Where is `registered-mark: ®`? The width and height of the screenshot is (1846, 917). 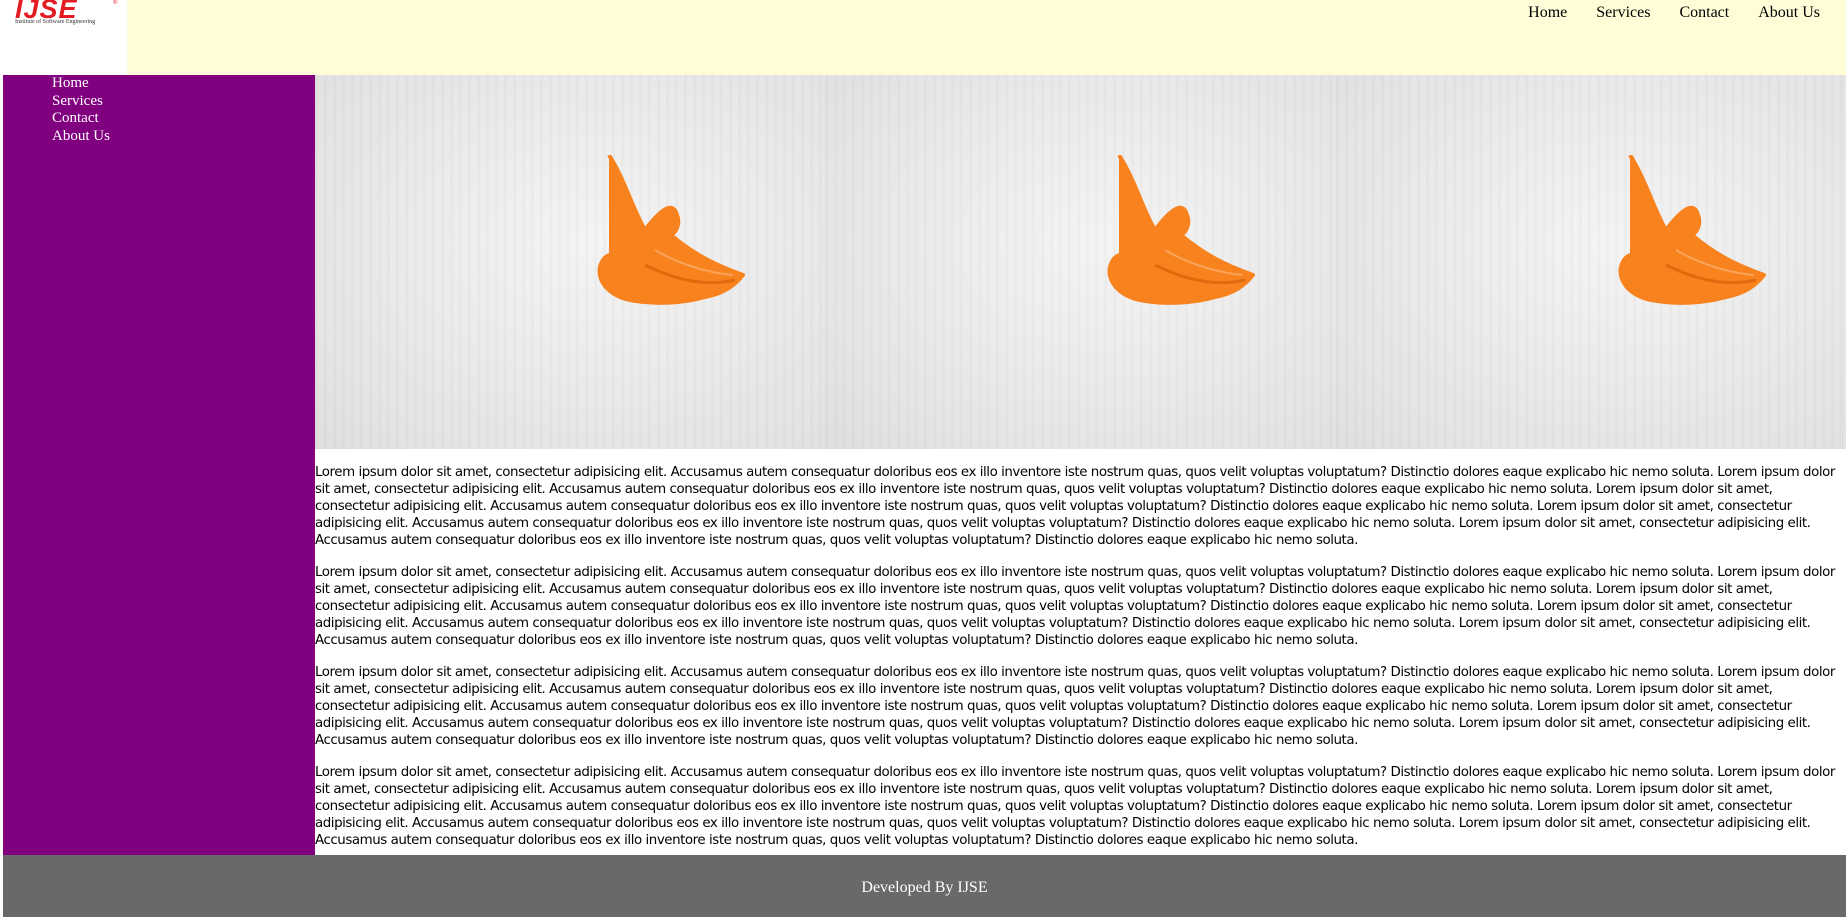
registered-mark: ® is located at coordinates (115, 3).